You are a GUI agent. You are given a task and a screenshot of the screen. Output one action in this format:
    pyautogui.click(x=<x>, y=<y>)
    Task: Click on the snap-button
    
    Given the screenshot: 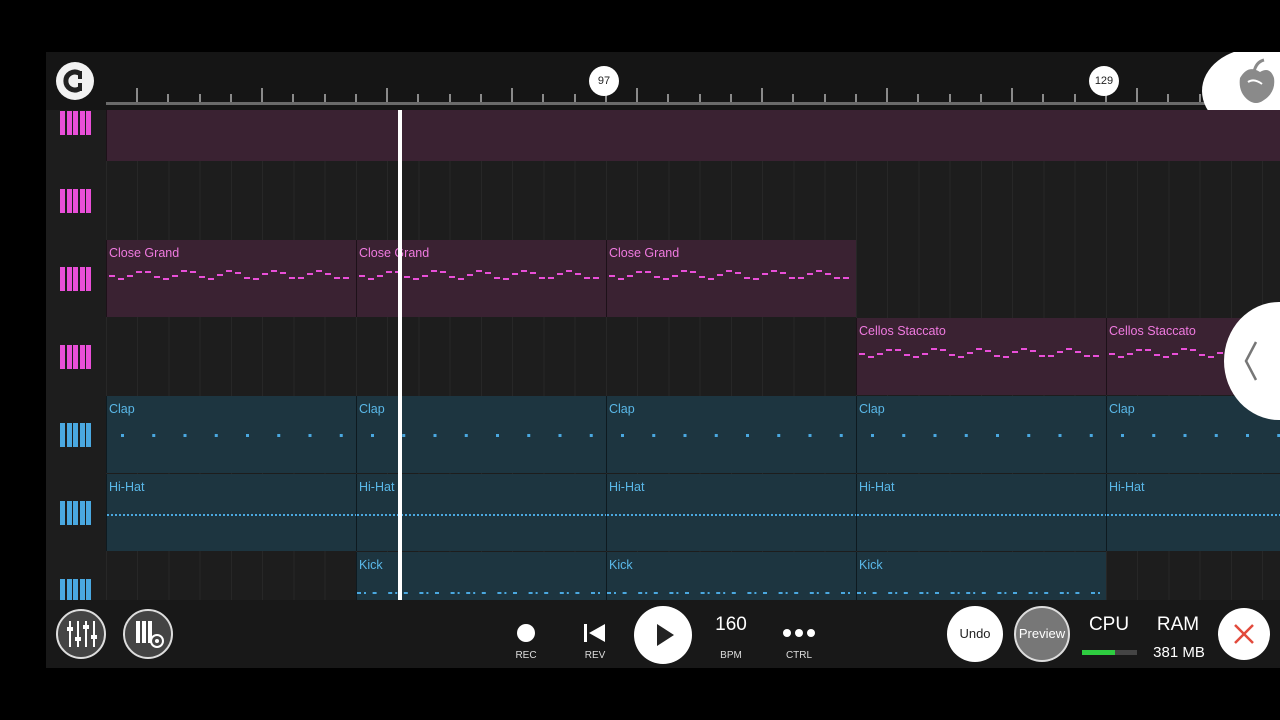 What is the action you would take?
    pyautogui.click(x=75, y=81)
    